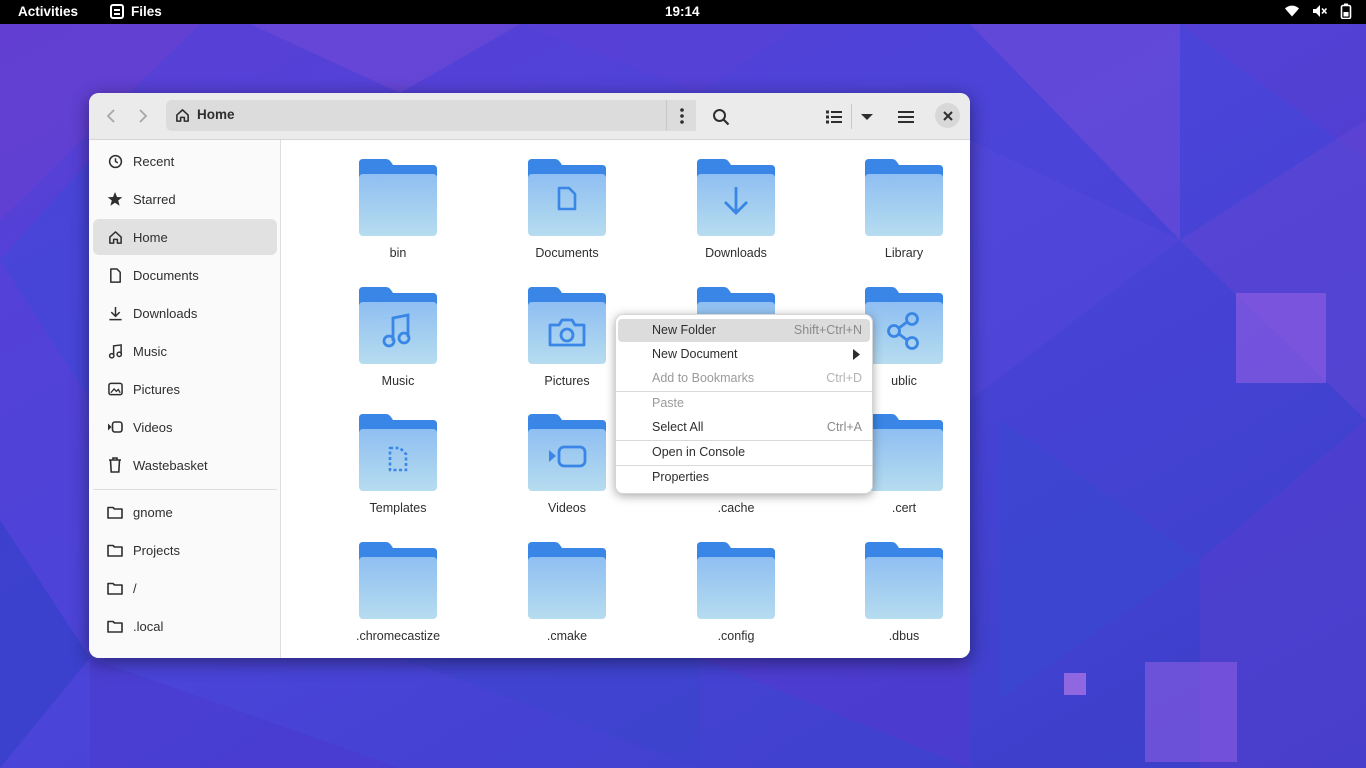 The image size is (1366, 768). I want to click on sidebar-item-recent: Recent, so click(185, 161).